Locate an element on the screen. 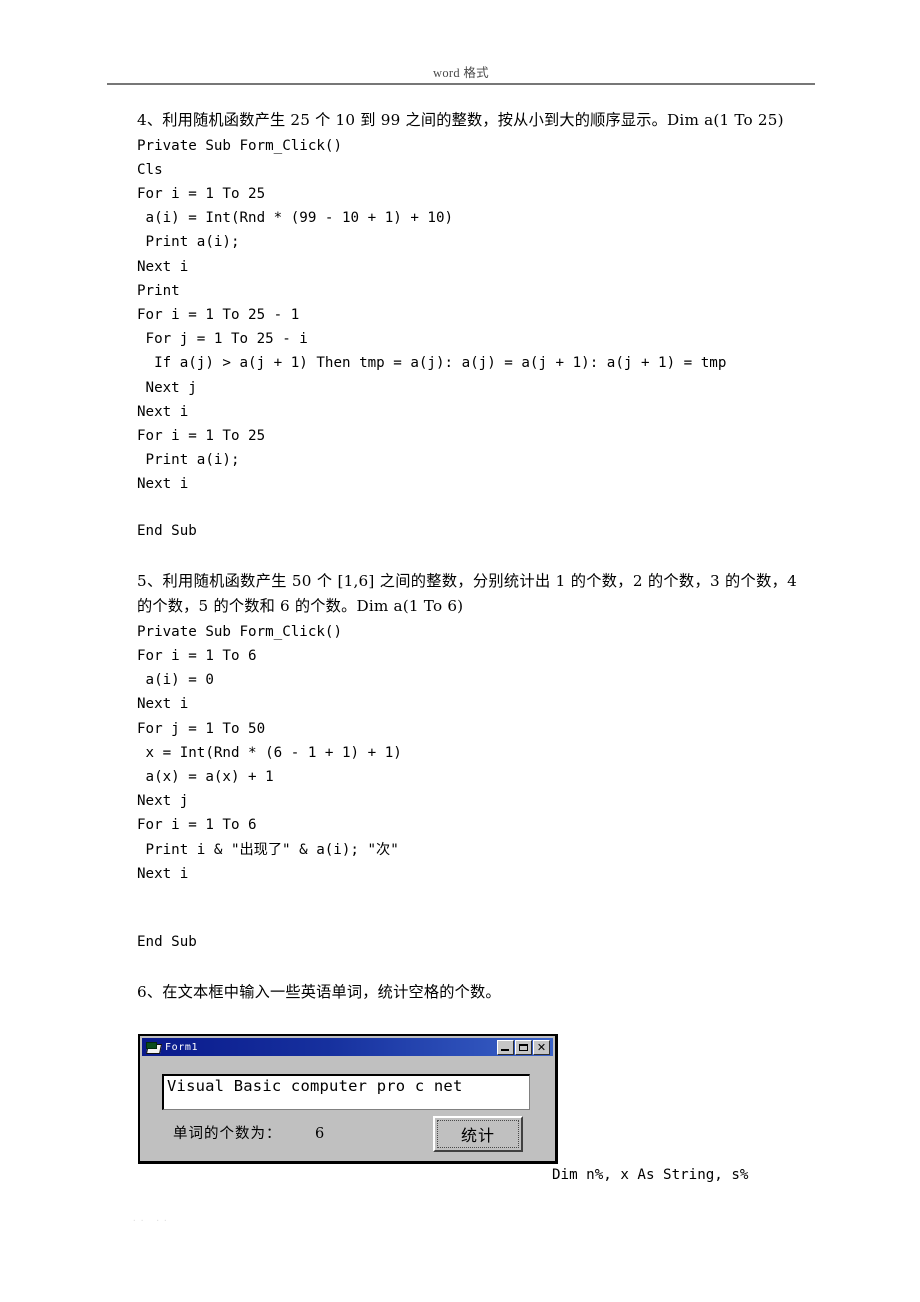 The image size is (920, 1302). q4-code-end-sub: End Sub is located at coordinates (167, 530).